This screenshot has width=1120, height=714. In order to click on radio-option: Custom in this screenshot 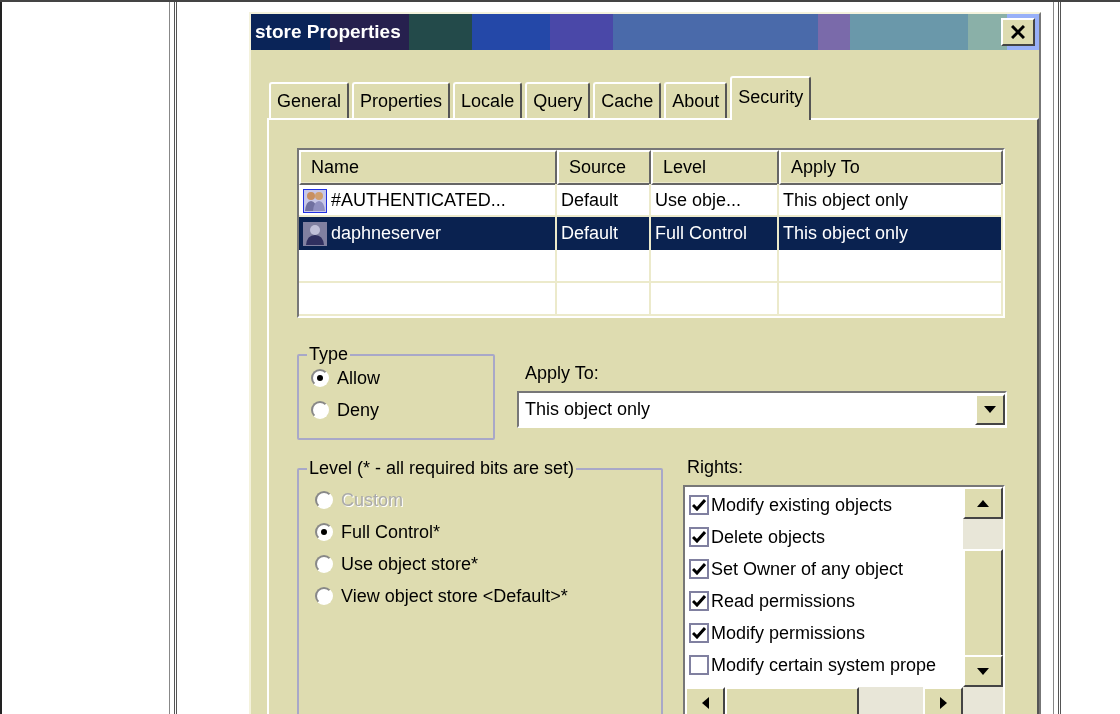, I will do `click(488, 500)`.